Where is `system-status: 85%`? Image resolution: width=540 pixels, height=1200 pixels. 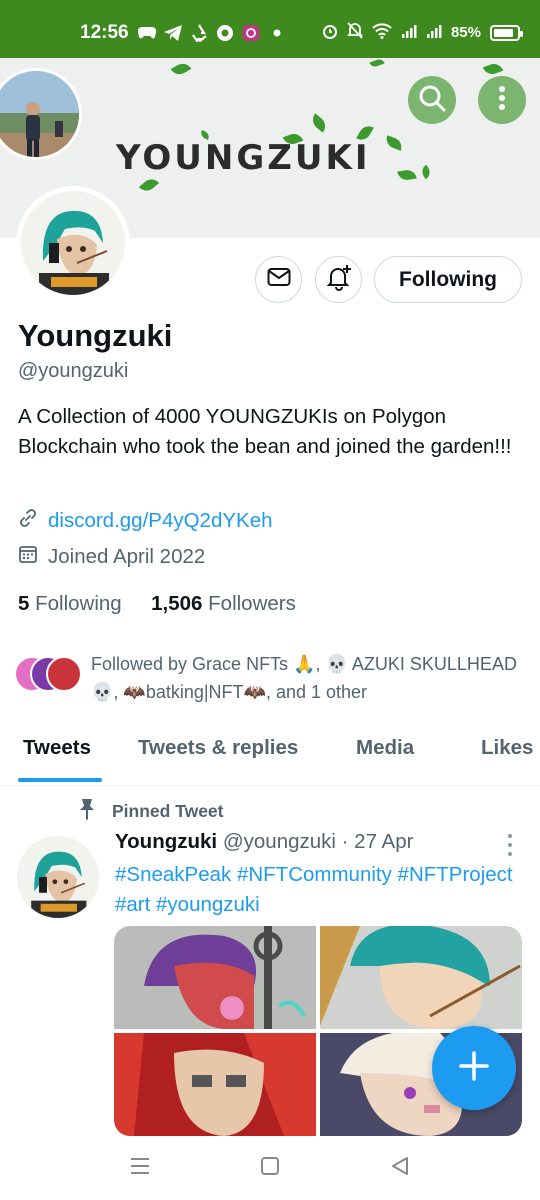 system-status: 85% is located at coordinates (422, 32).